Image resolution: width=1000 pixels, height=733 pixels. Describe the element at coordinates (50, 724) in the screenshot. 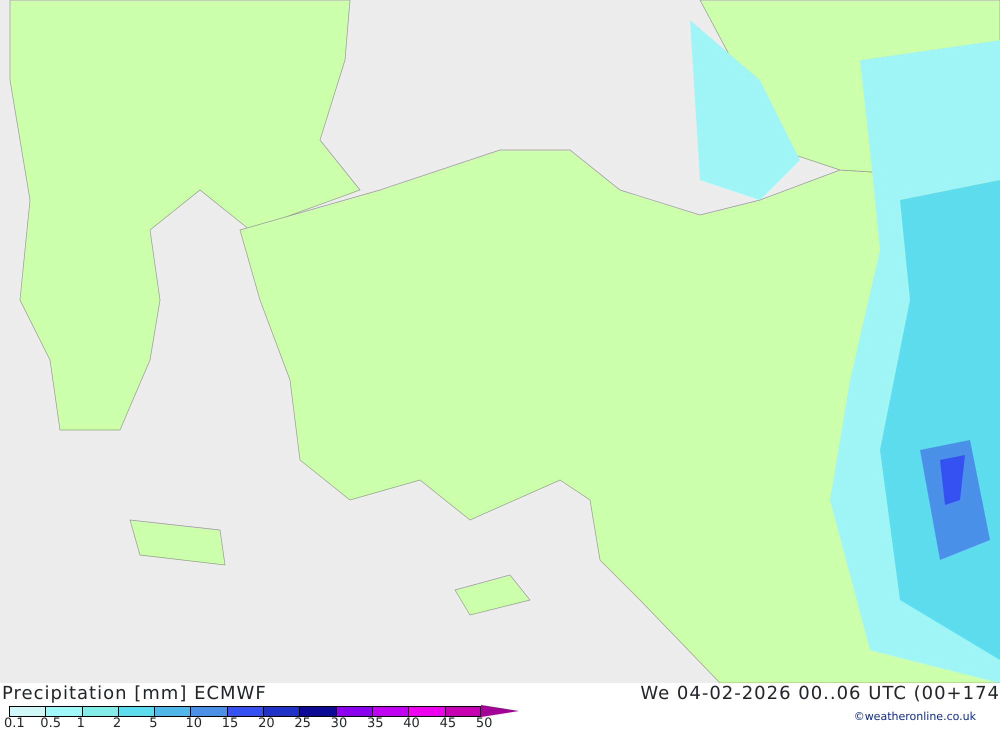

I see `legend-label: 0.5` at that location.